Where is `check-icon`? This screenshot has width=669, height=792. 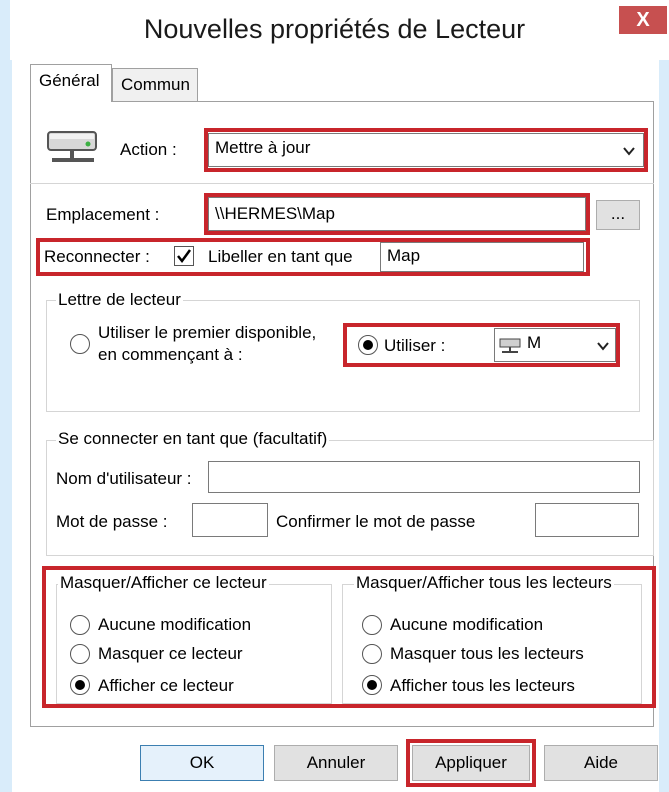
check-icon is located at coordinates (184, 256).